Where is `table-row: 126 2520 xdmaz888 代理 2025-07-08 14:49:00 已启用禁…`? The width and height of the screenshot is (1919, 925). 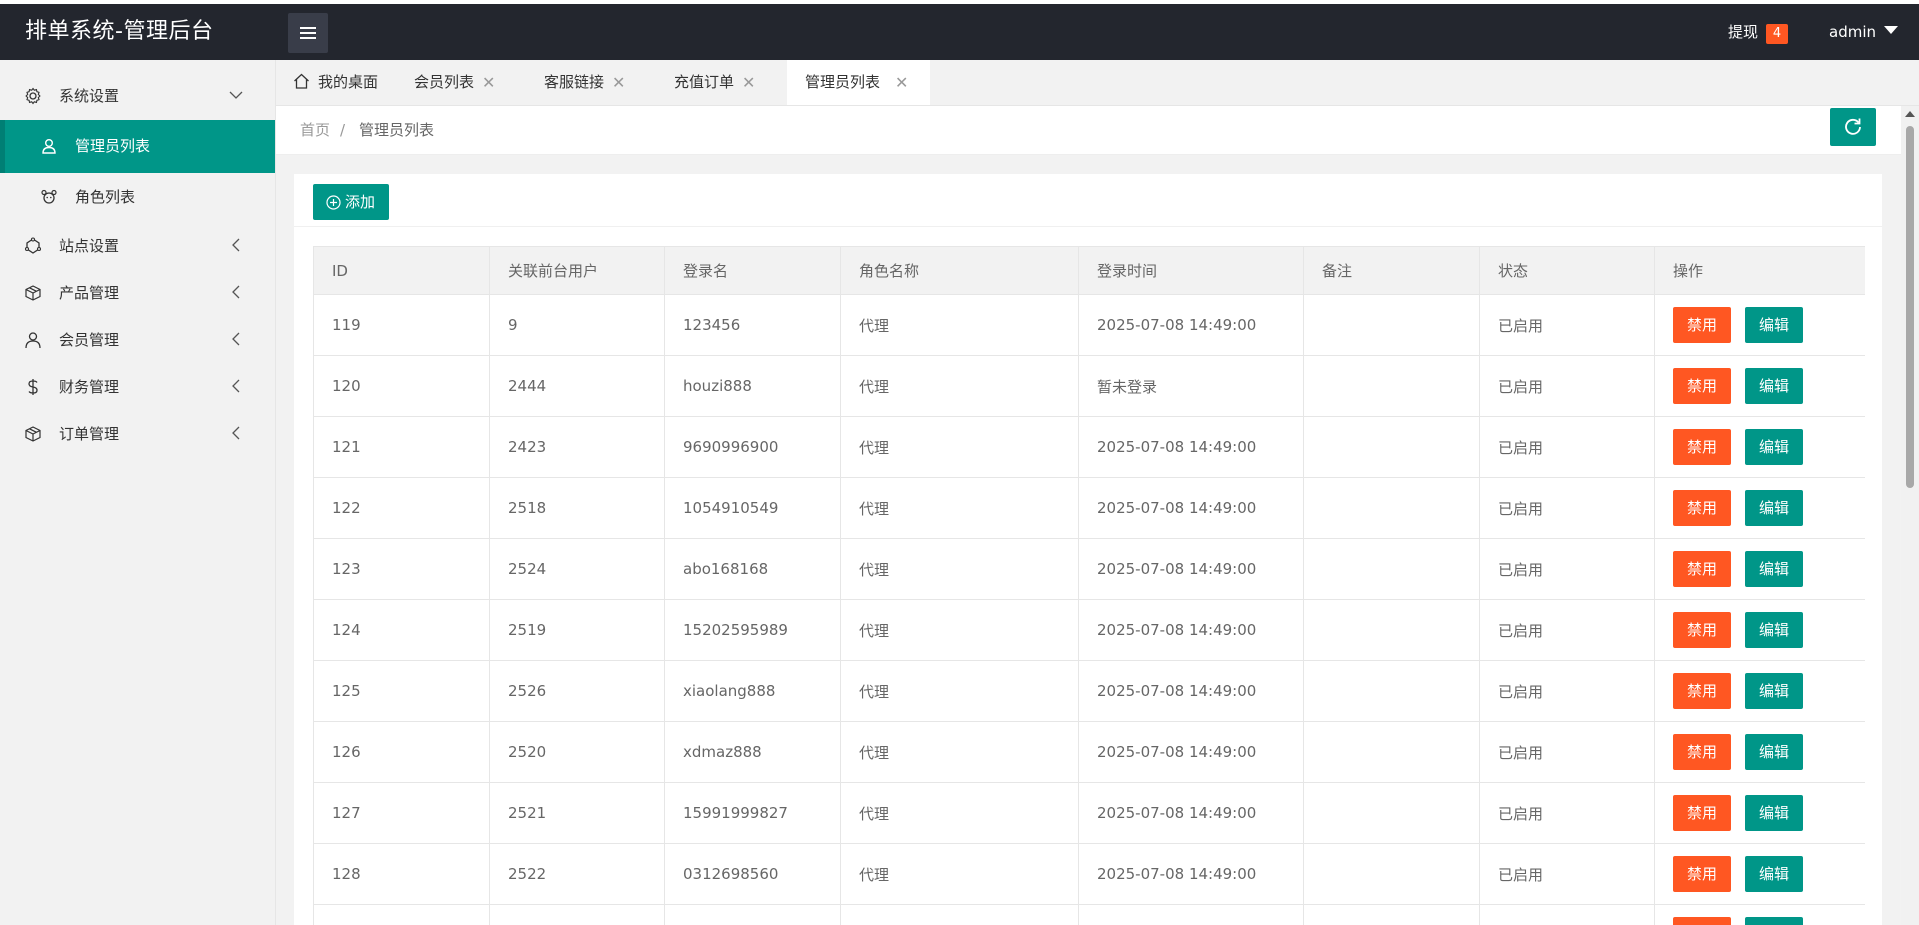
table-row: 126 2520 xdmaz888 代理 2025-07-08 14:49:00 已启用禁… is located at coordinates (1089, 752).